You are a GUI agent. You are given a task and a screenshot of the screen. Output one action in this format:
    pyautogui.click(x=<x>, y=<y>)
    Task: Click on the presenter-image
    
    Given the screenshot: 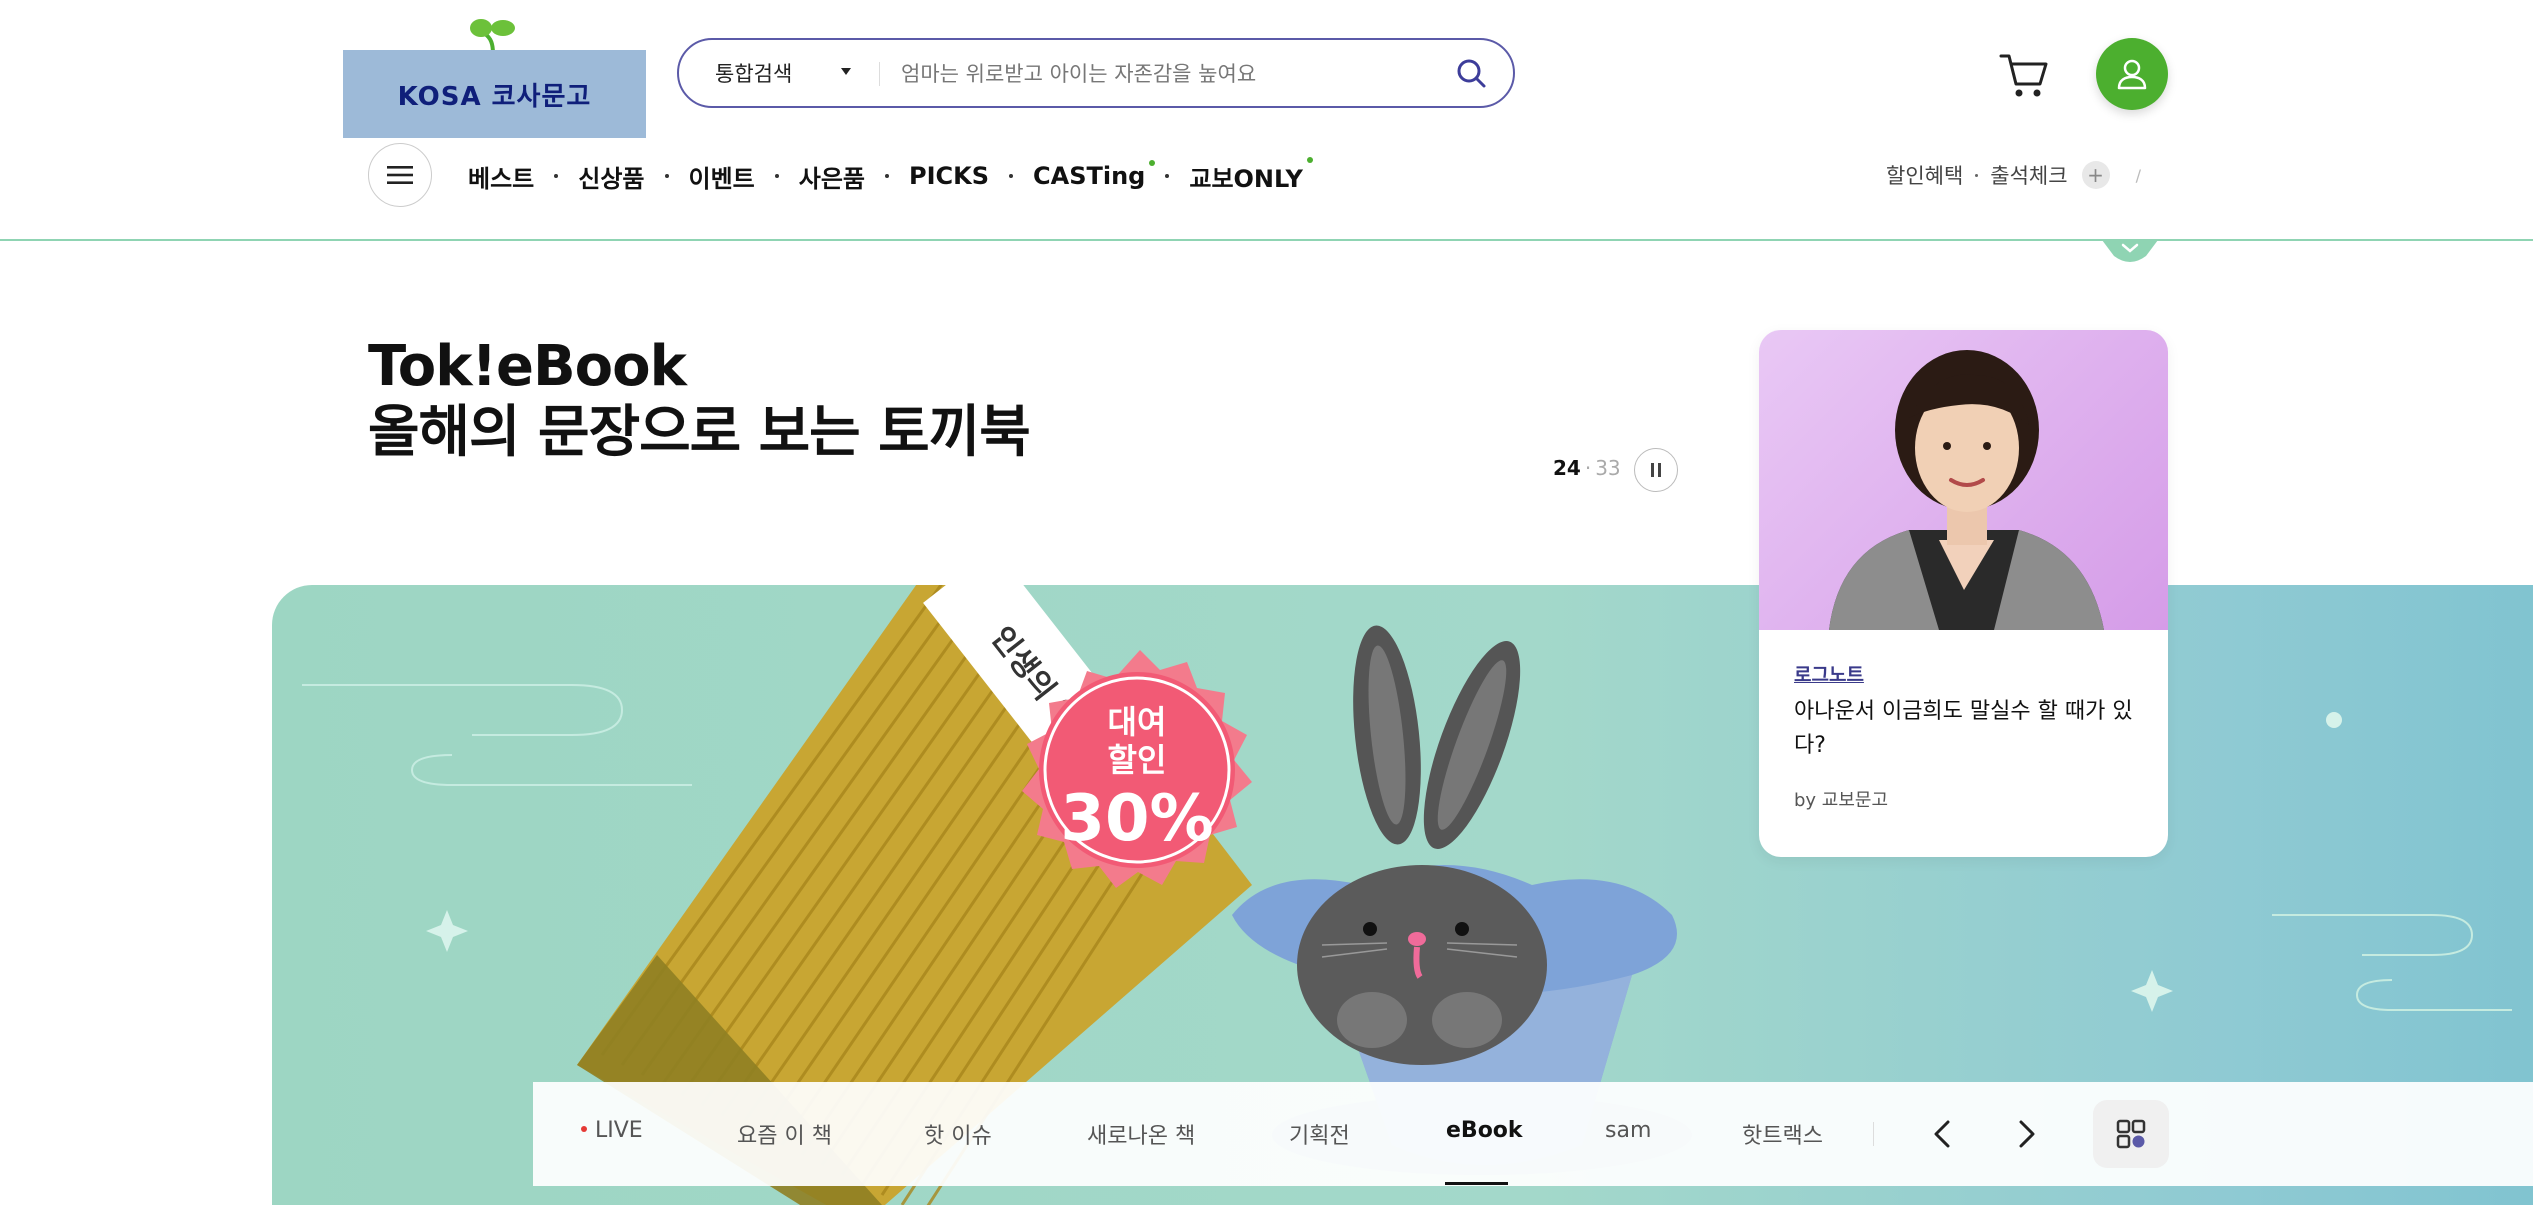 What is the action you would take?
    pyautogui.click(x=1966, y=490)
    